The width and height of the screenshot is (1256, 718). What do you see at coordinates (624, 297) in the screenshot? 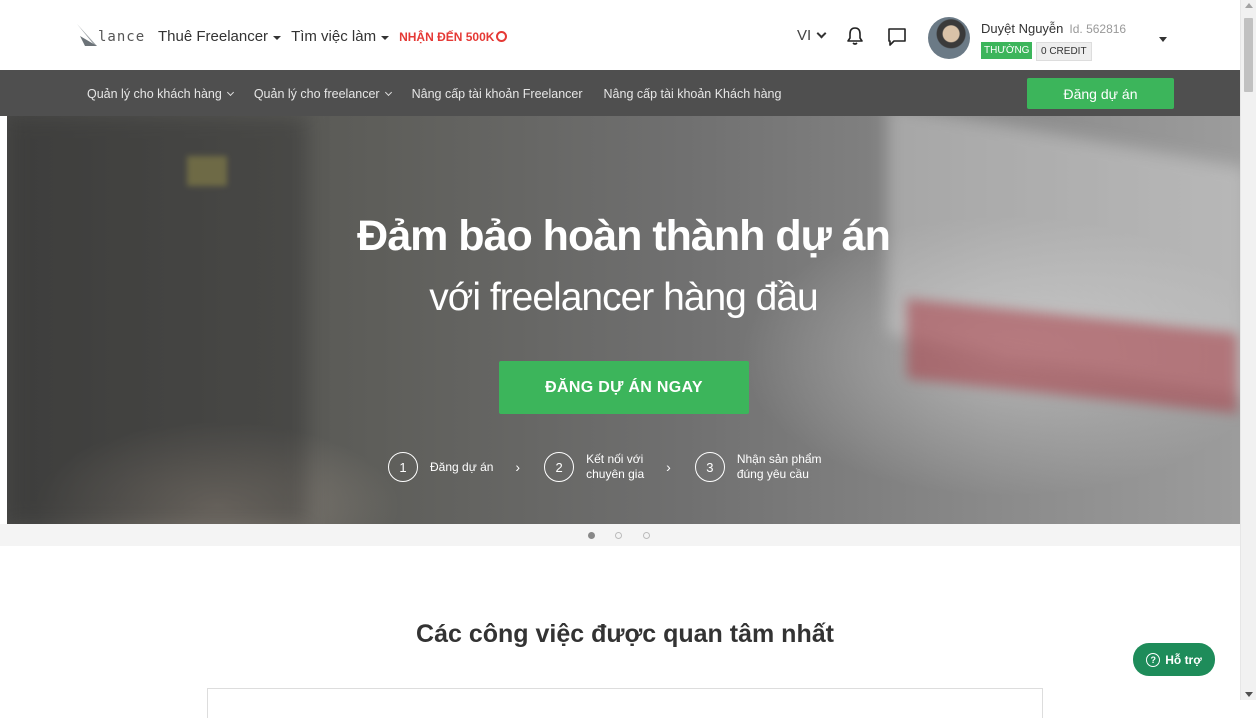
I see `hero-subtitle: với freelancer hàng đầu` at bounding box center [624, 297].